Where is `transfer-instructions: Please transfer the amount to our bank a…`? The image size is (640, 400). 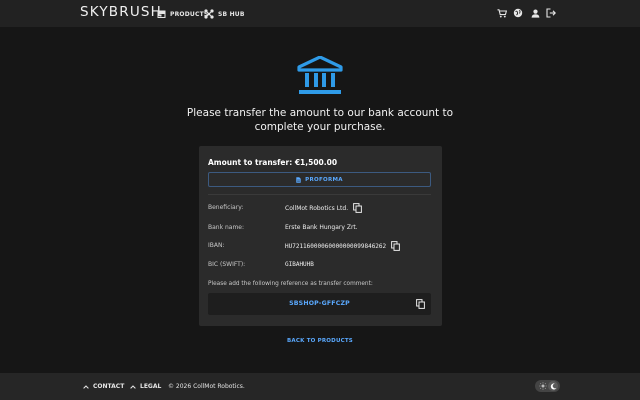 transfer-instructions: Please transfer the amount to our bank a… is located at coordinates (320, 120).